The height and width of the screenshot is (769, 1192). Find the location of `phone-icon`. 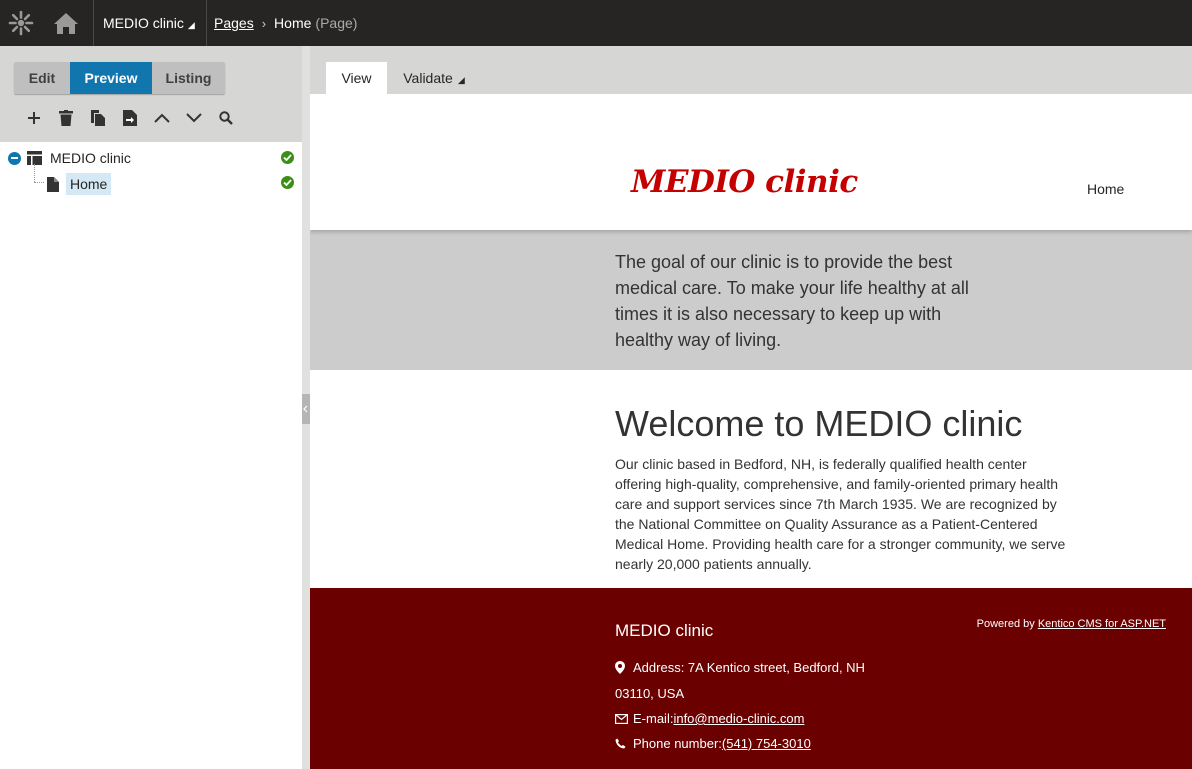

phone-icon is located at coordinates (624, 743).